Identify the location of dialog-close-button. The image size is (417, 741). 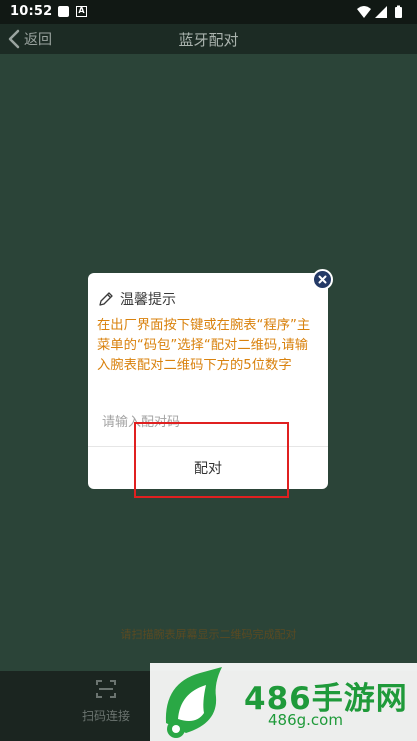
(322, 279).